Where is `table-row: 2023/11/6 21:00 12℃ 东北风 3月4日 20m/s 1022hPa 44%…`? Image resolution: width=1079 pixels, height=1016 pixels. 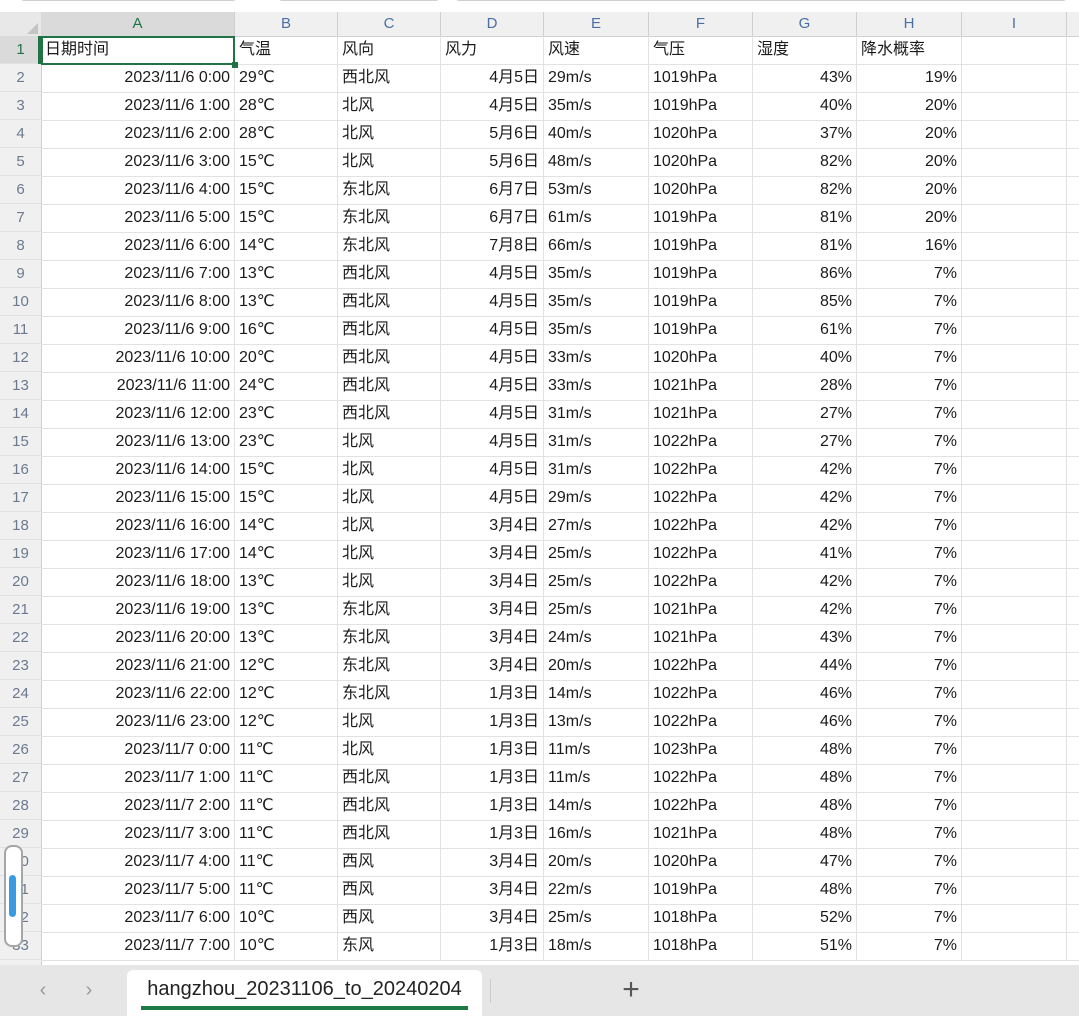 table-row: 2023/11/6 21:00 12℃ 东北风 3月4日 20m/s 1022hPa 44%… is located at coordinates (560, 666).